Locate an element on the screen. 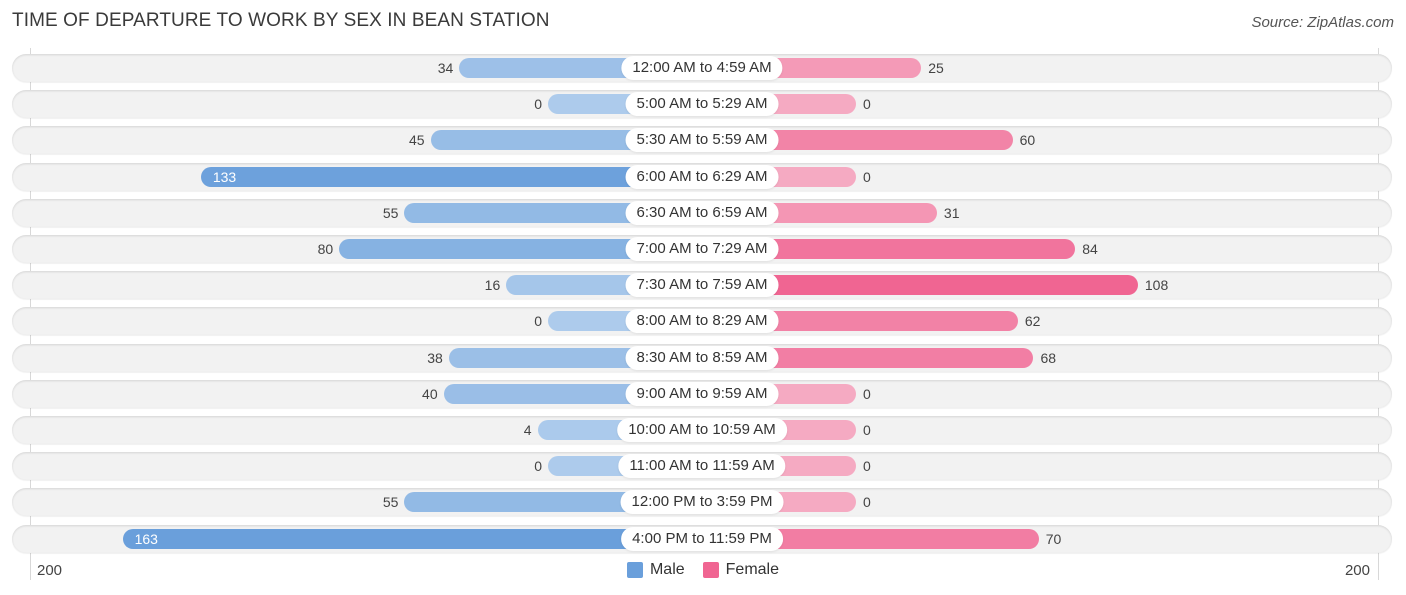 The image size is (1406, 595). legend-label-male: Male is located at coordinates (667, 569).